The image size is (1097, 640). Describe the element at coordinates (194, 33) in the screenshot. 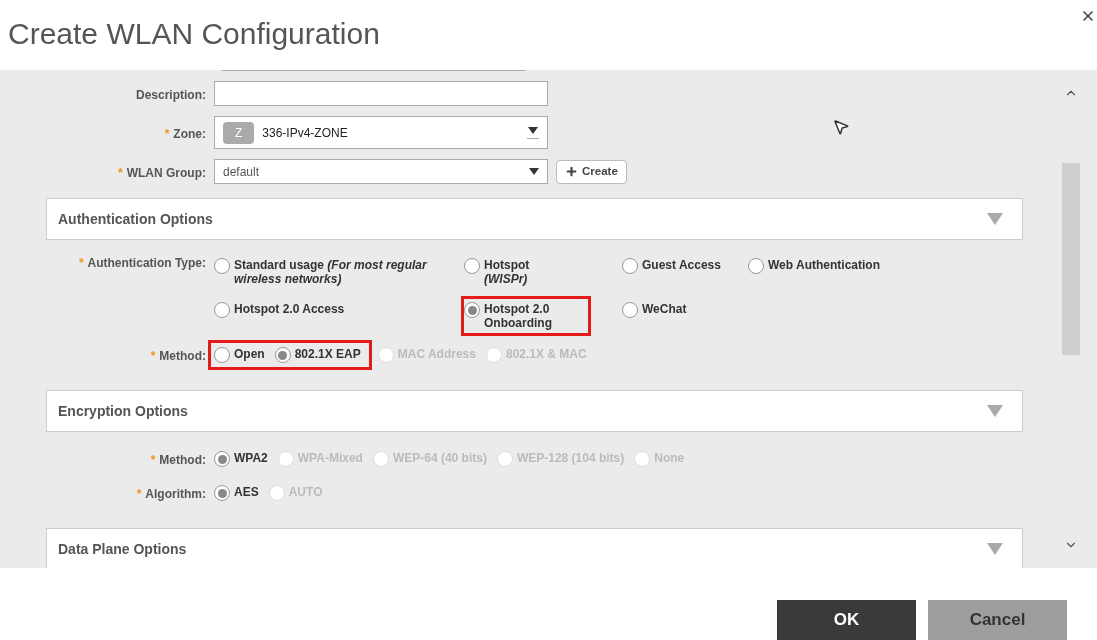

I see `window-title: Create WLAN Configuration` at that location.